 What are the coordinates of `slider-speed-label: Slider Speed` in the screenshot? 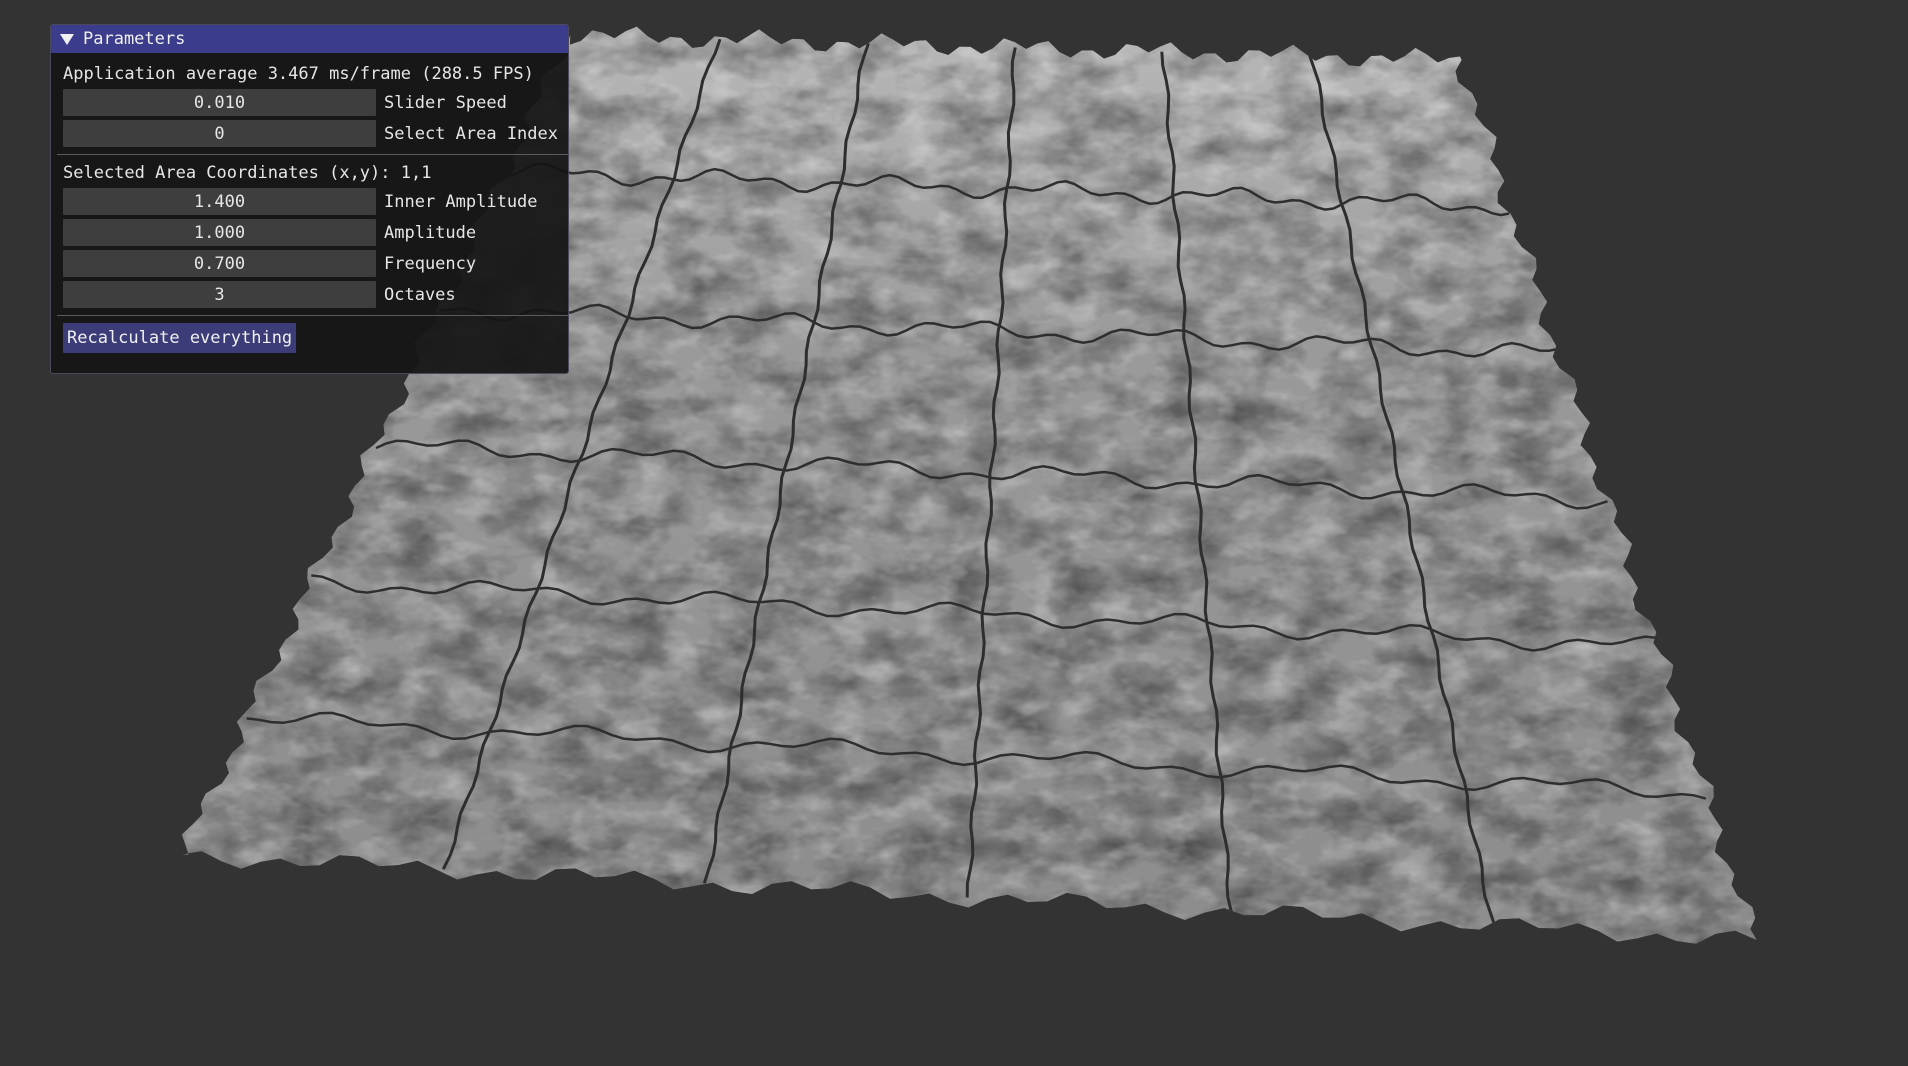 It's located at (445, 102).